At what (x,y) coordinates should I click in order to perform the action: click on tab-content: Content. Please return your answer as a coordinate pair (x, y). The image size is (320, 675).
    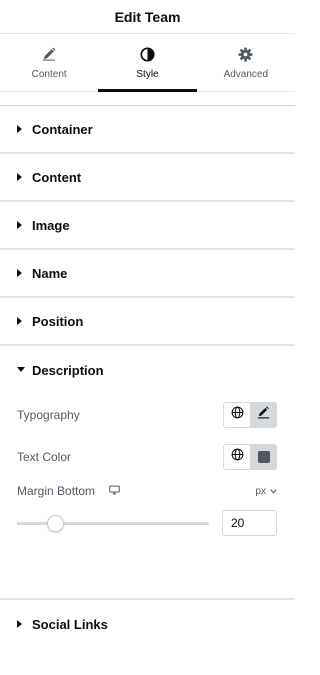
    Looking at the image, I should click on (49, 62).